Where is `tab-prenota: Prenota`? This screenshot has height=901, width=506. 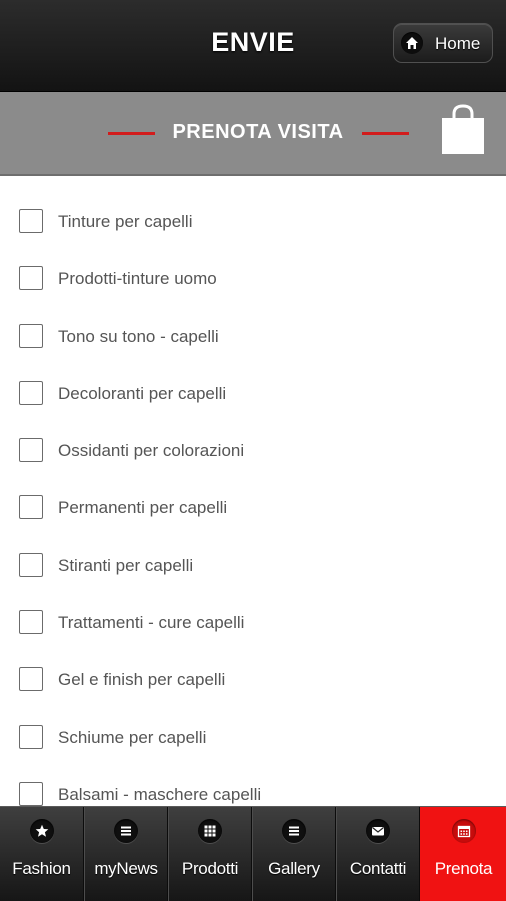
tab-prenota: Prenota is located at coordinates (463, 854).